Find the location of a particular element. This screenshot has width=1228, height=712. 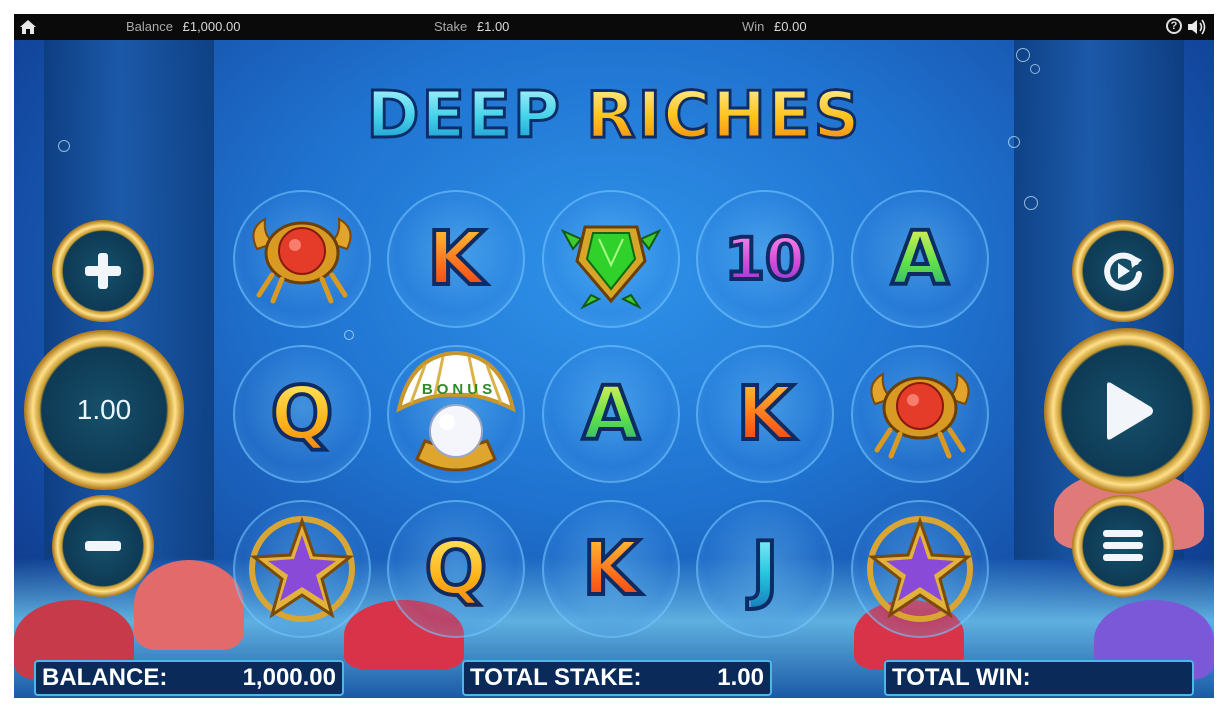

reel-cell-bonus: BONUS is located at coordinates (456, 414).